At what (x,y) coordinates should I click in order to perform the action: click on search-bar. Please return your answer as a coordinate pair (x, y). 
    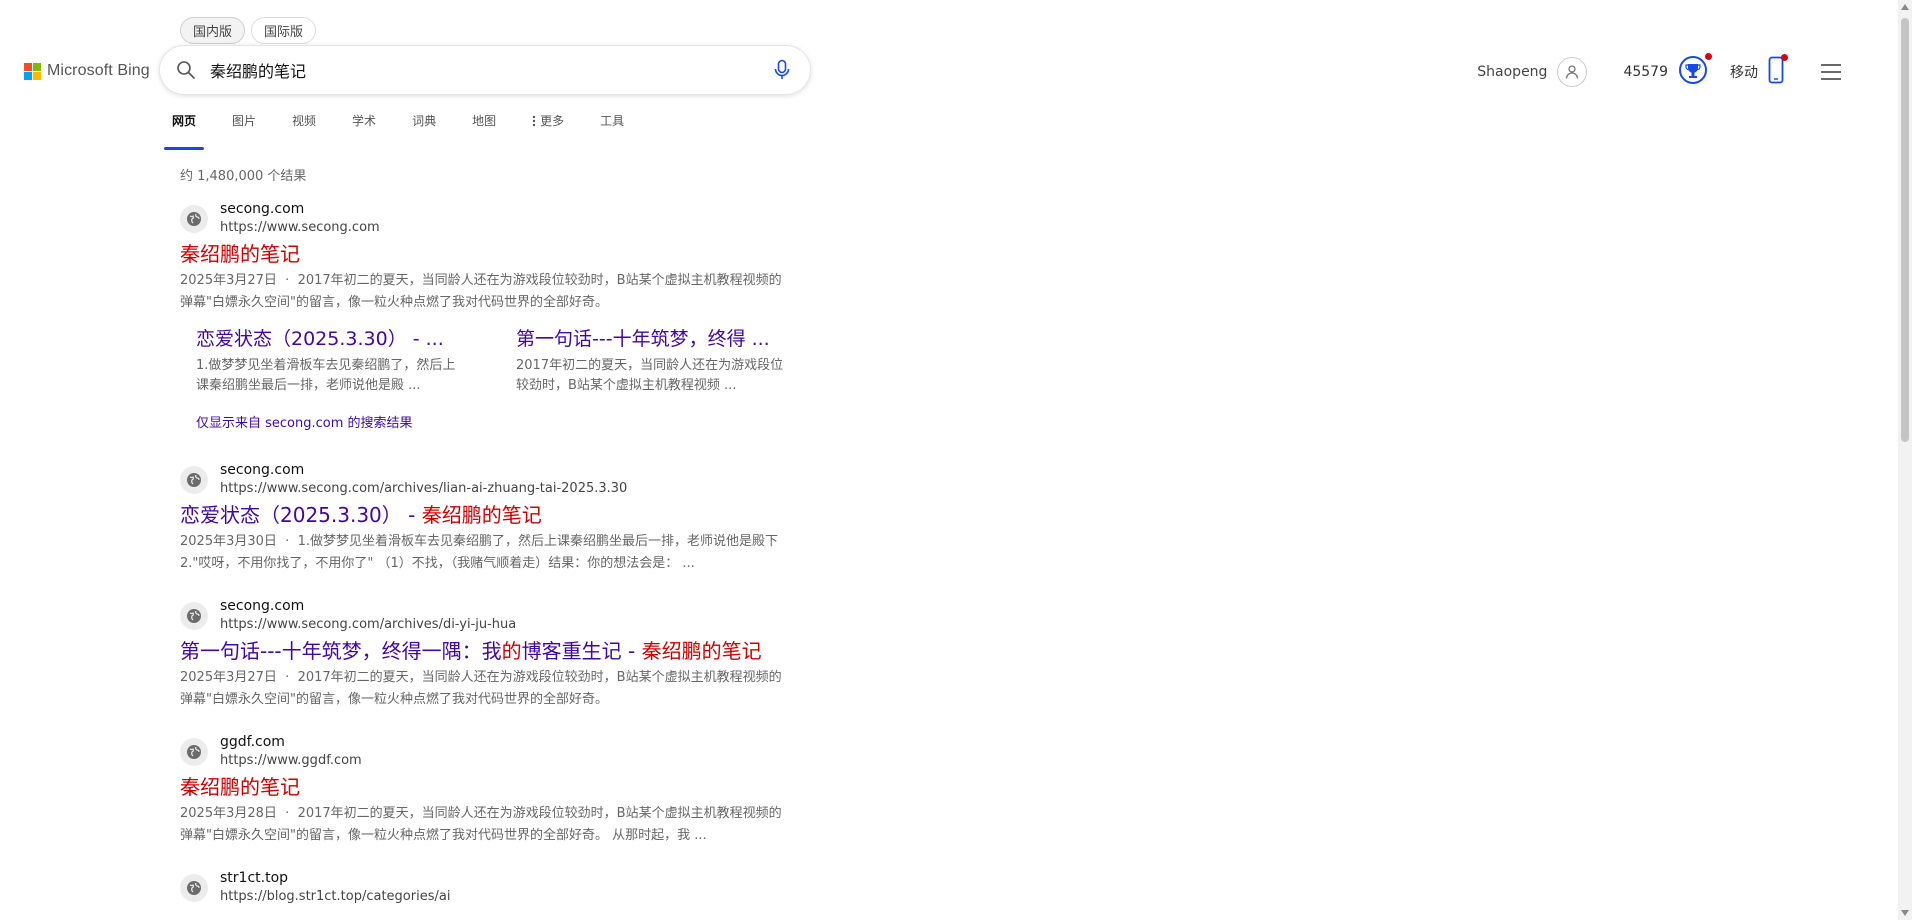
    Looking at the image, I should click on (485, 70).